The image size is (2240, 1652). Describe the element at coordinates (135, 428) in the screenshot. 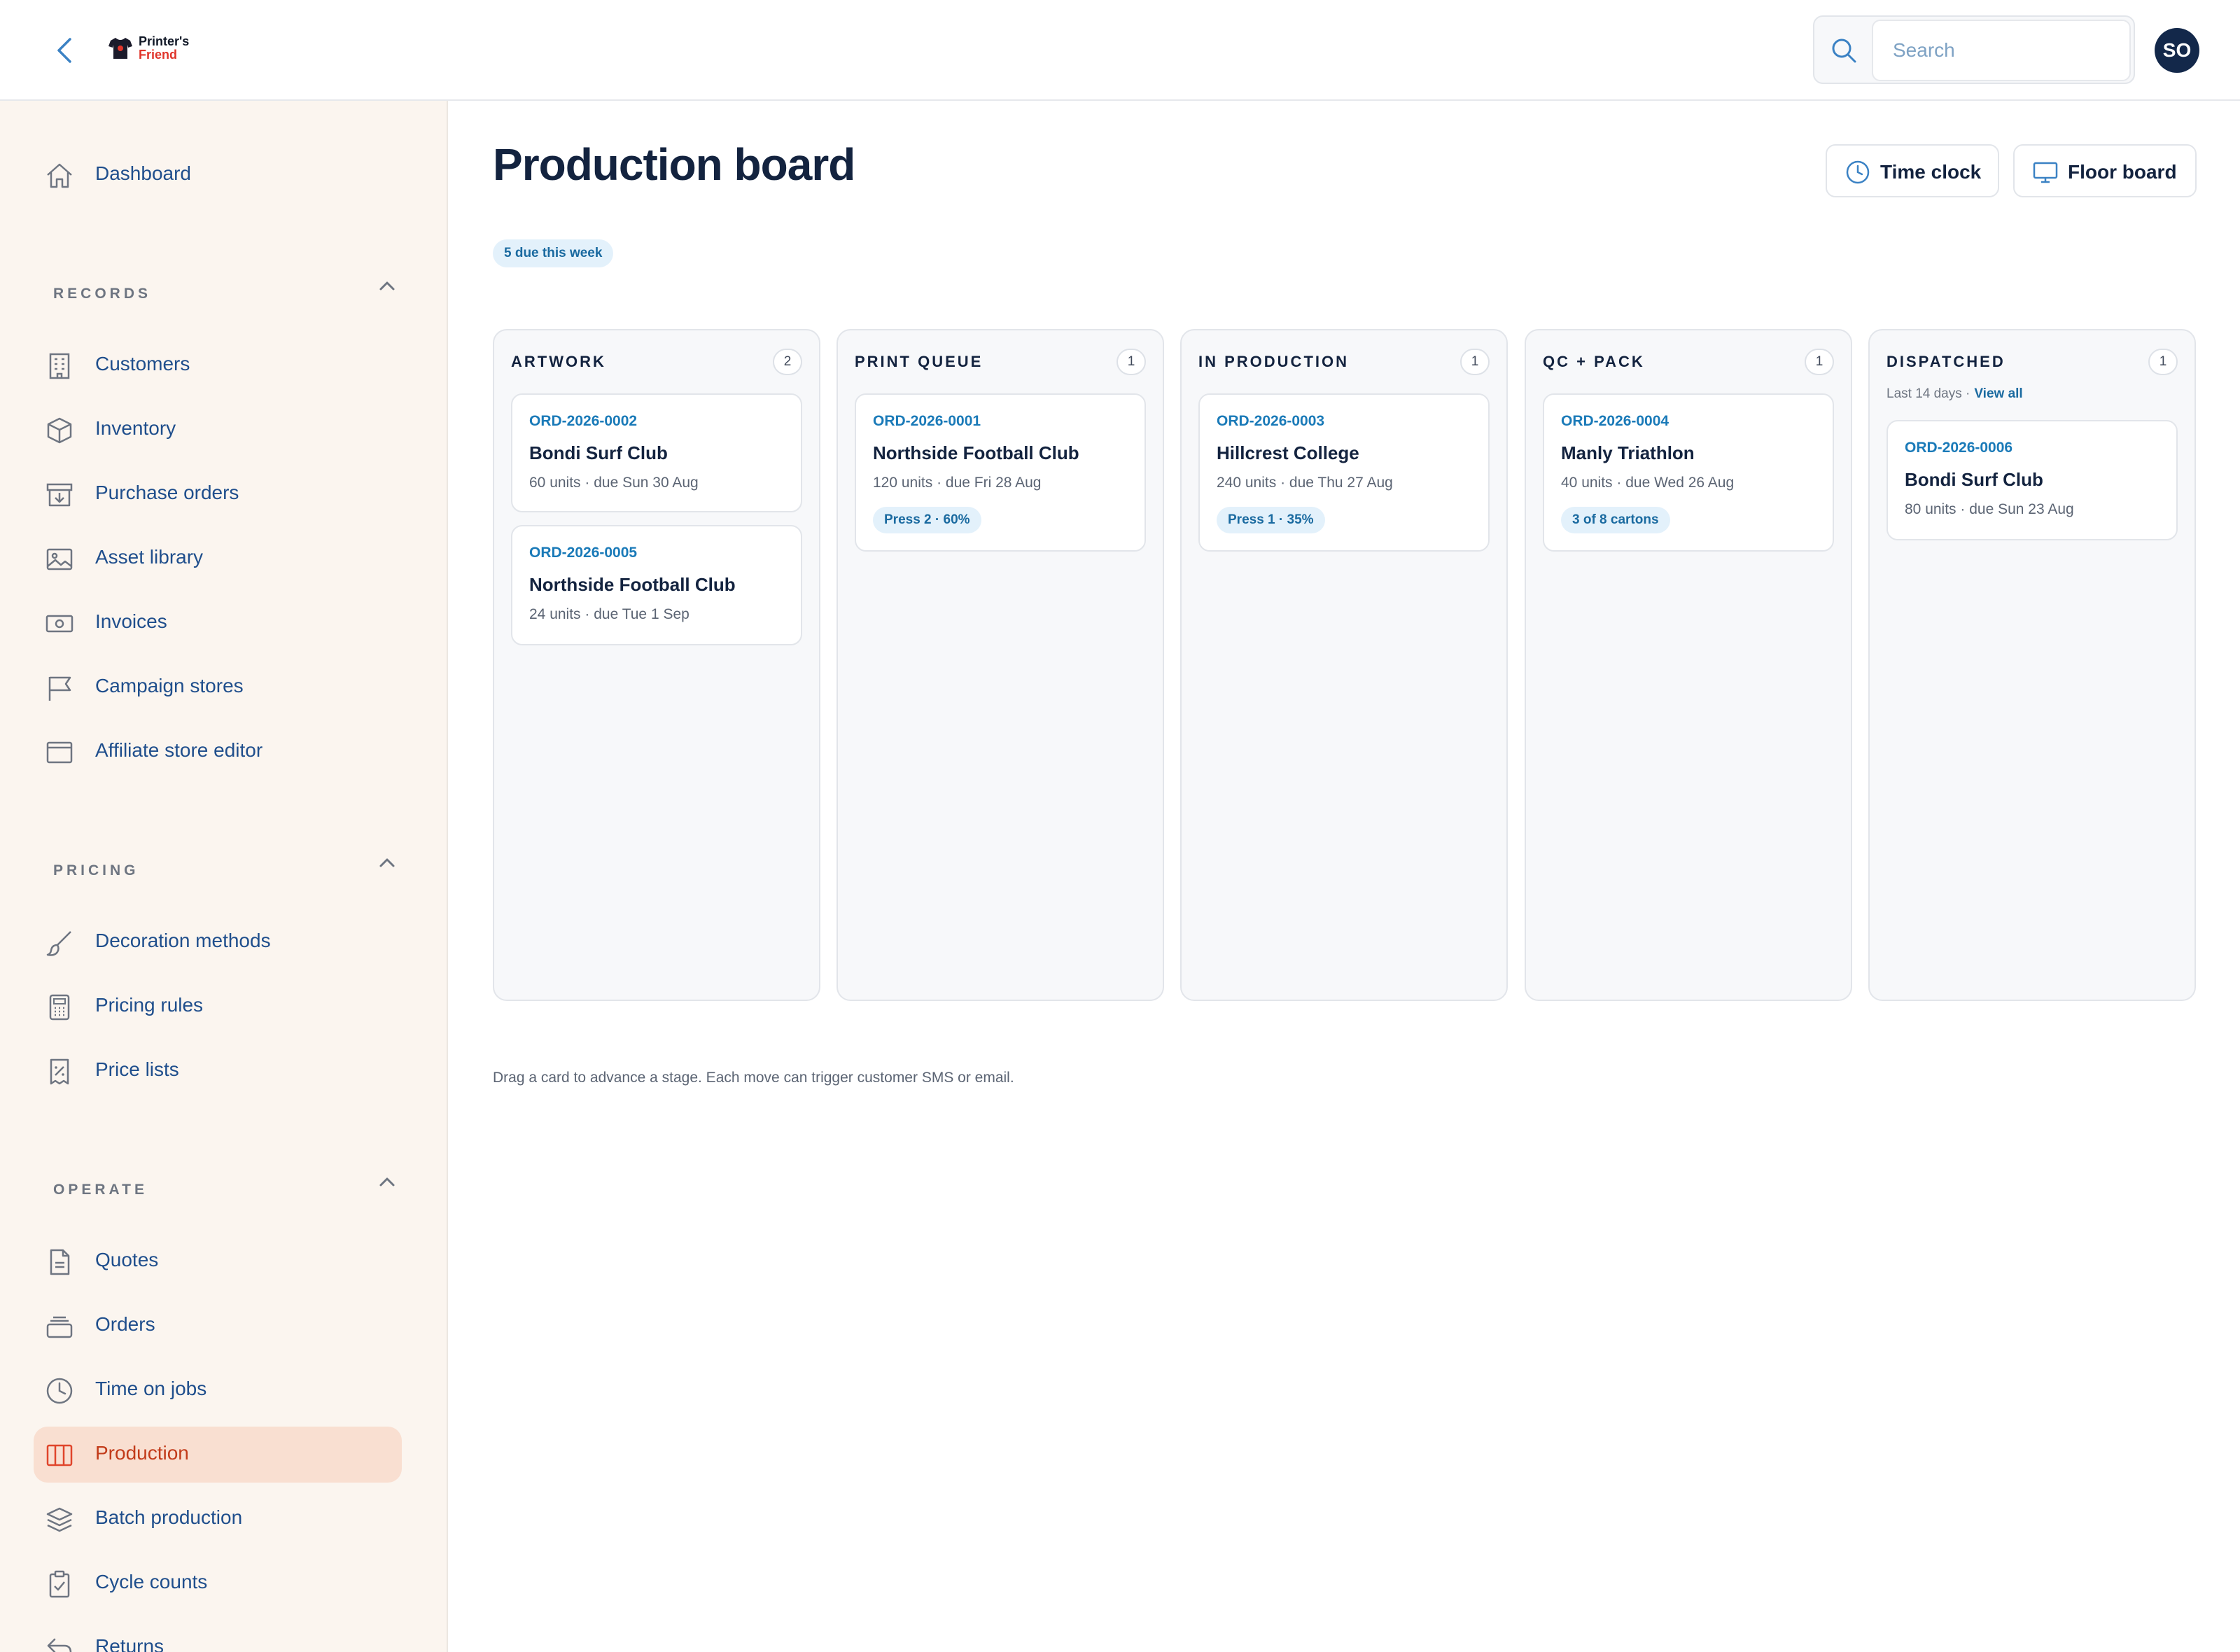

I see `sidebar-item-label: Inventory` at that location.